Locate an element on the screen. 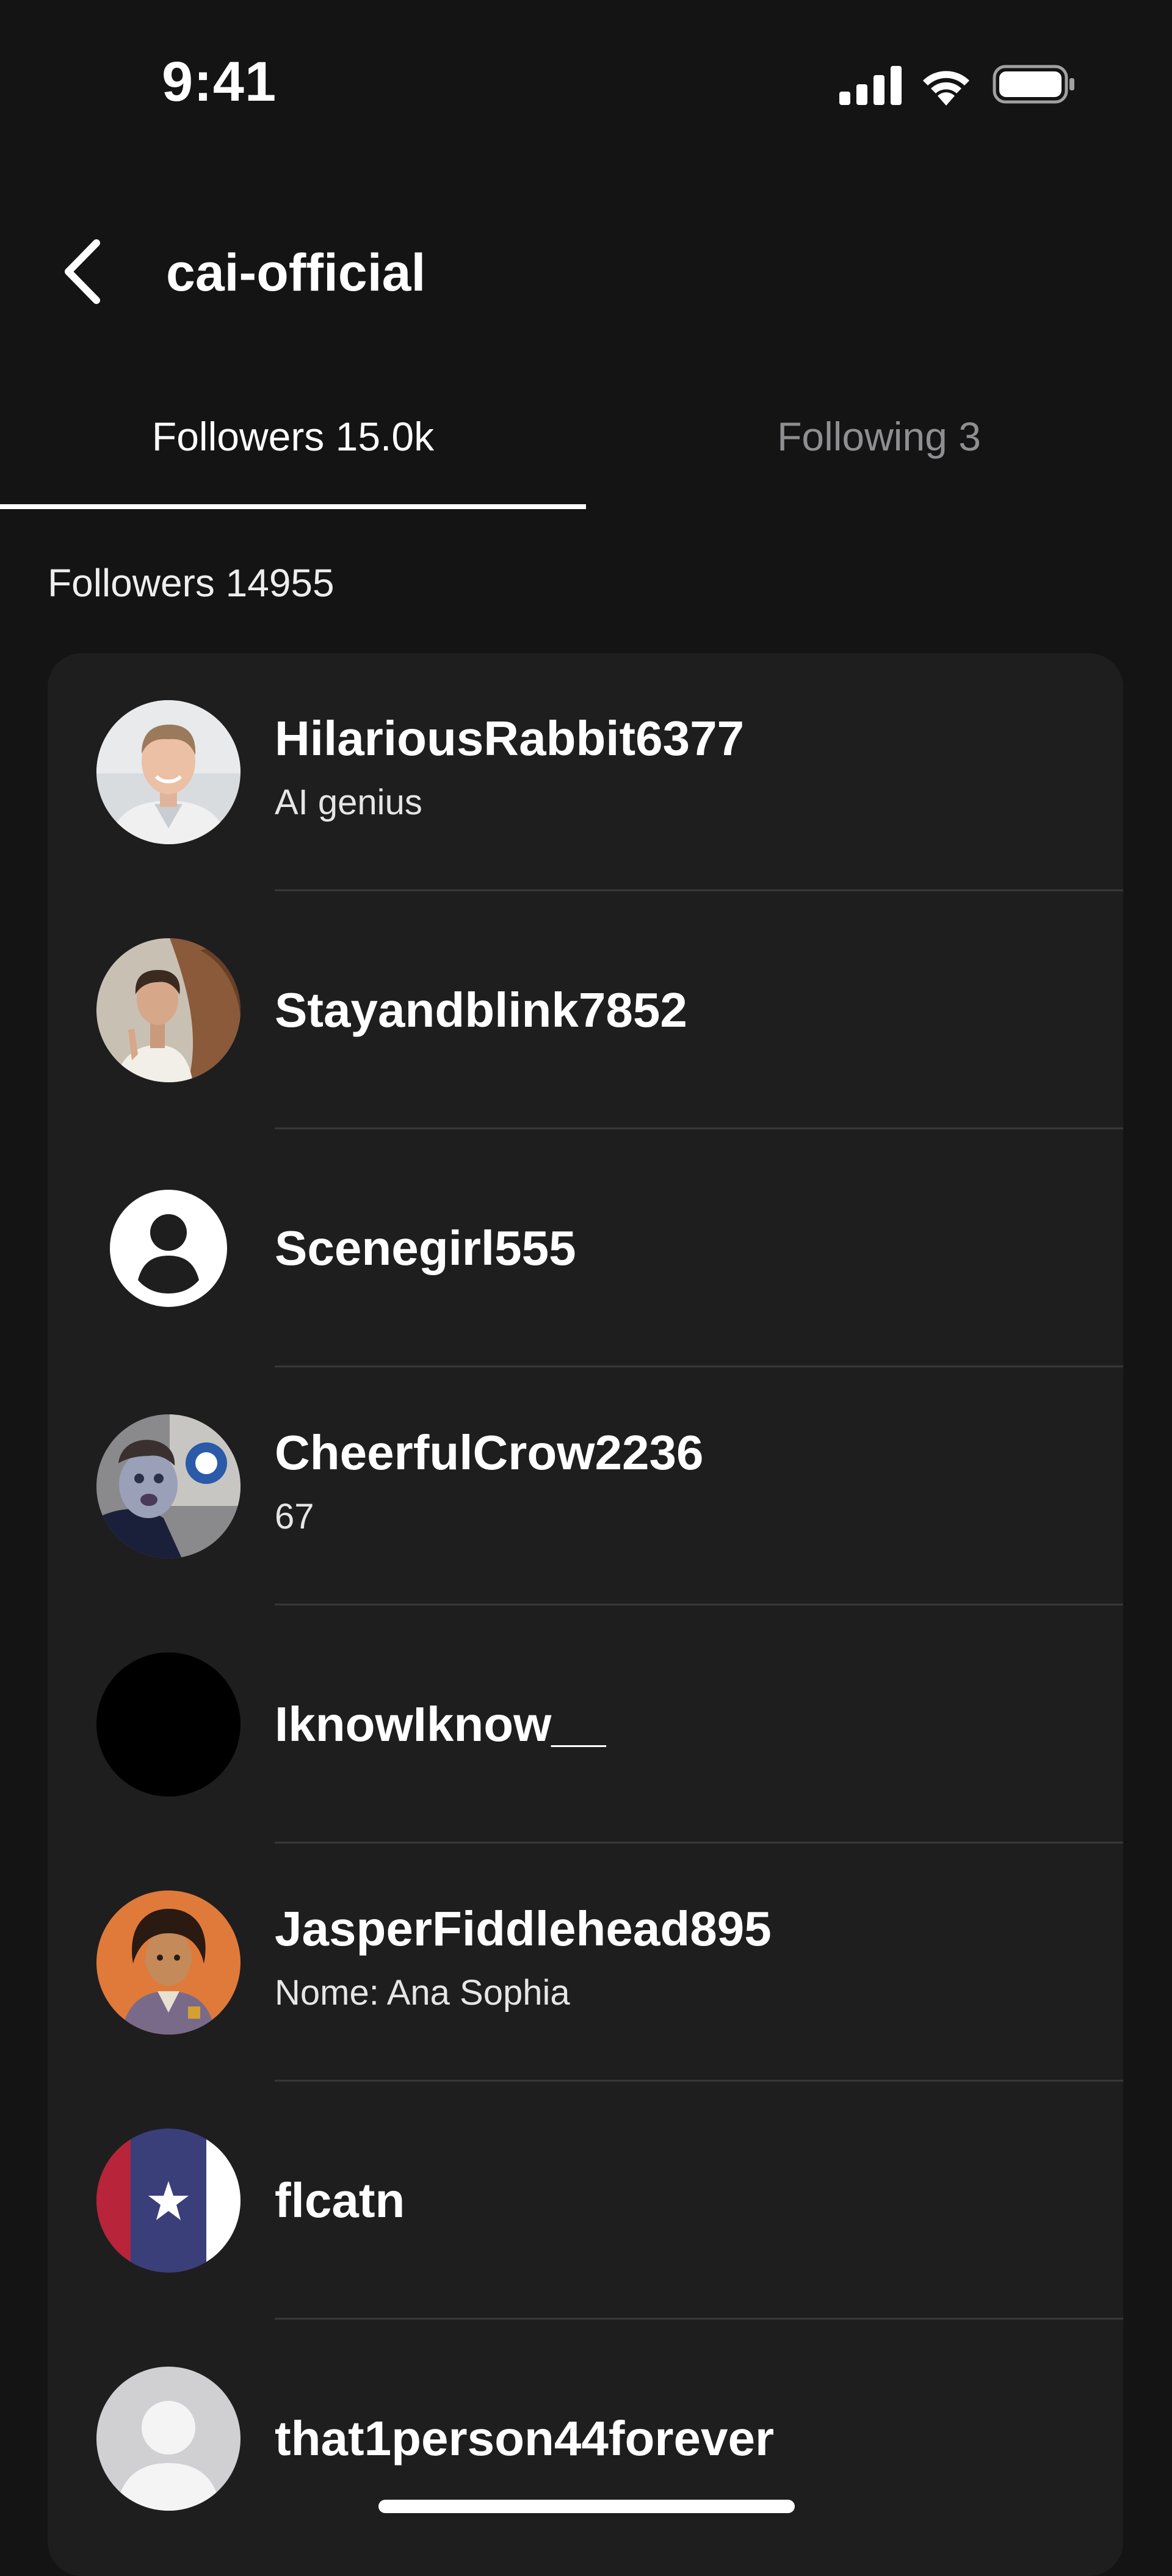 The height and width of the screenshot is (2576, 1172). list-item: that1person44forever is located at coordinates (586, 2439).